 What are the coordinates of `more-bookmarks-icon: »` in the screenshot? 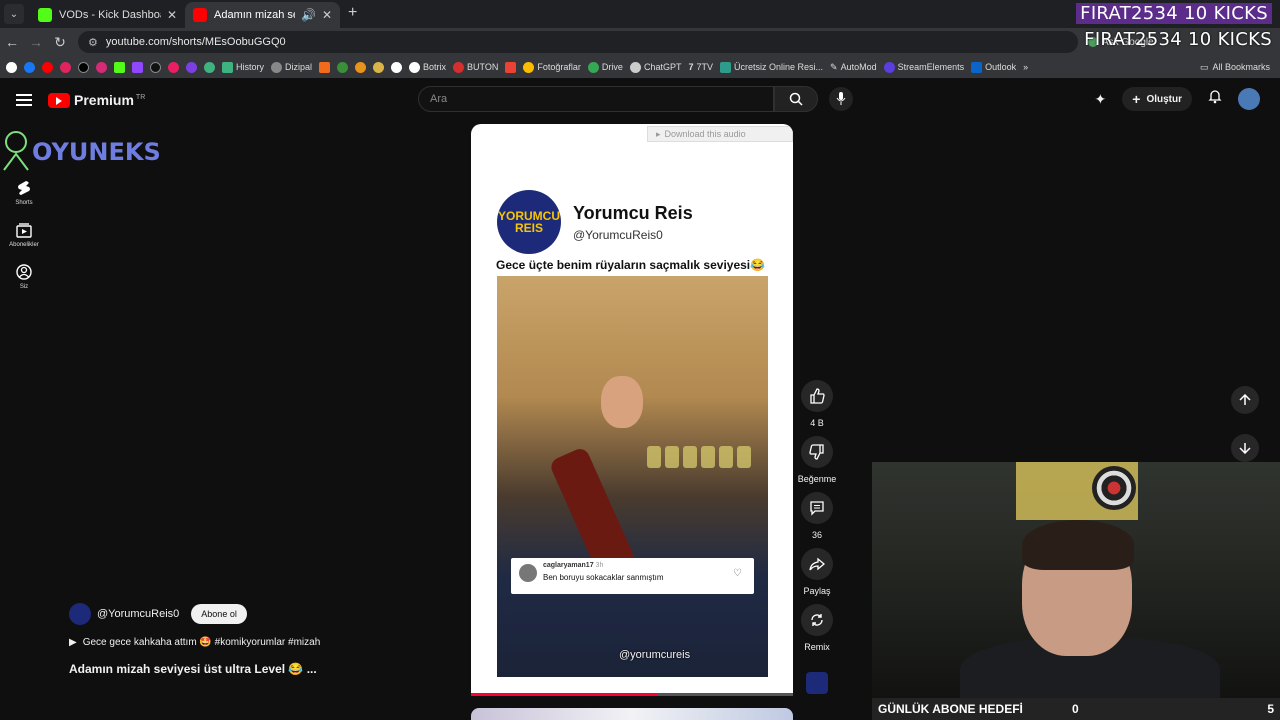 It's located at (1025, 67).